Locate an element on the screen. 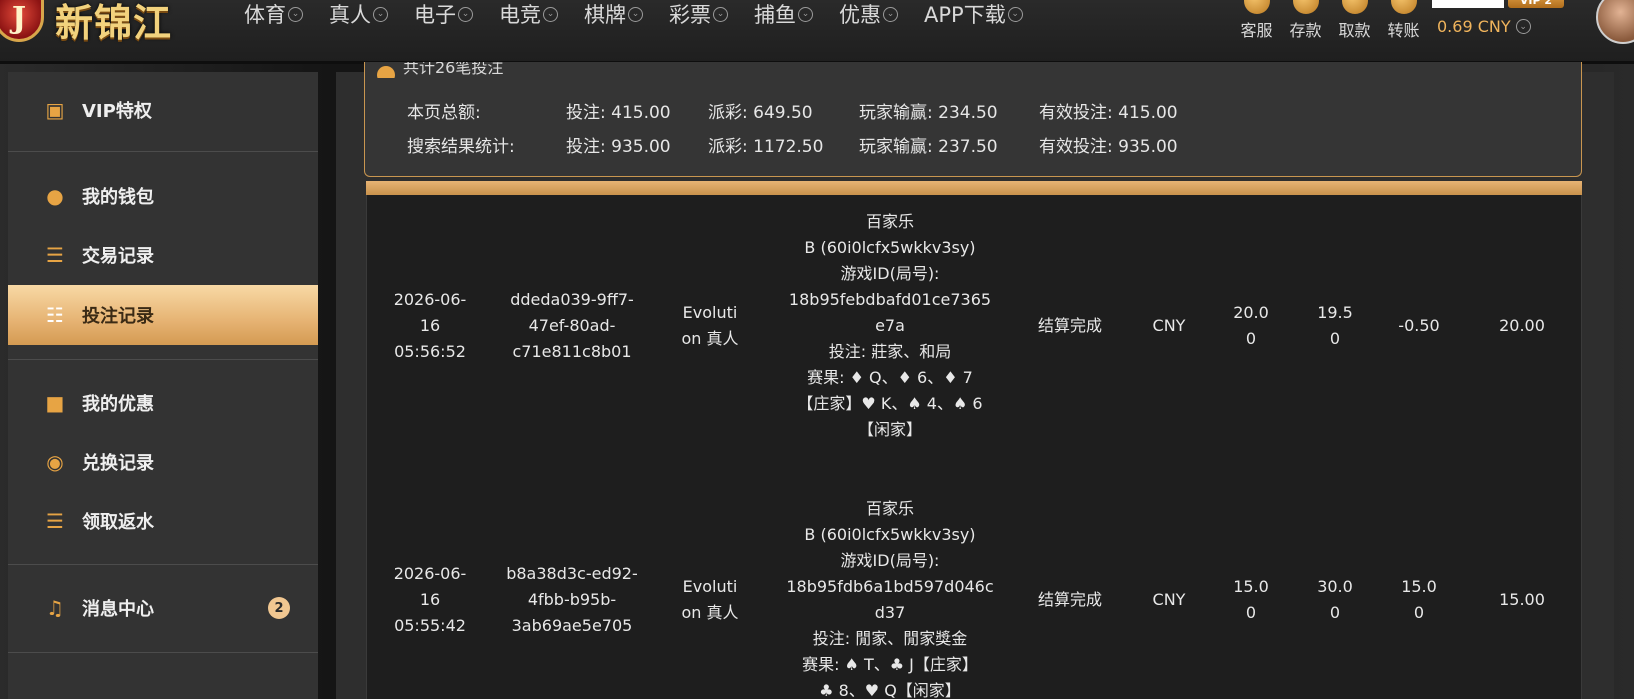 Image resolution: width=1634 pixels, height=699 pixels. cell-order-id: b8a38d3c-ed92- 4fbb-b95b- 3ab69ae5e705 is located at coordinates (572, 583).